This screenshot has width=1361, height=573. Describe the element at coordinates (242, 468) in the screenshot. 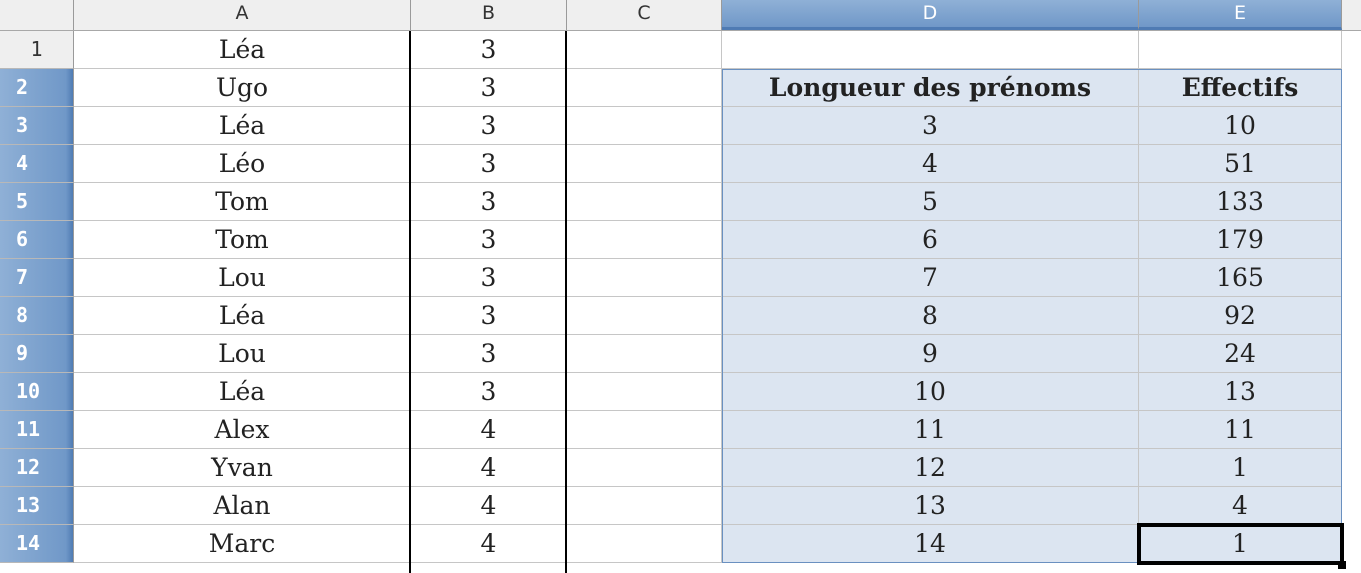

I see `cell-a-row12: Yvan` at that location.